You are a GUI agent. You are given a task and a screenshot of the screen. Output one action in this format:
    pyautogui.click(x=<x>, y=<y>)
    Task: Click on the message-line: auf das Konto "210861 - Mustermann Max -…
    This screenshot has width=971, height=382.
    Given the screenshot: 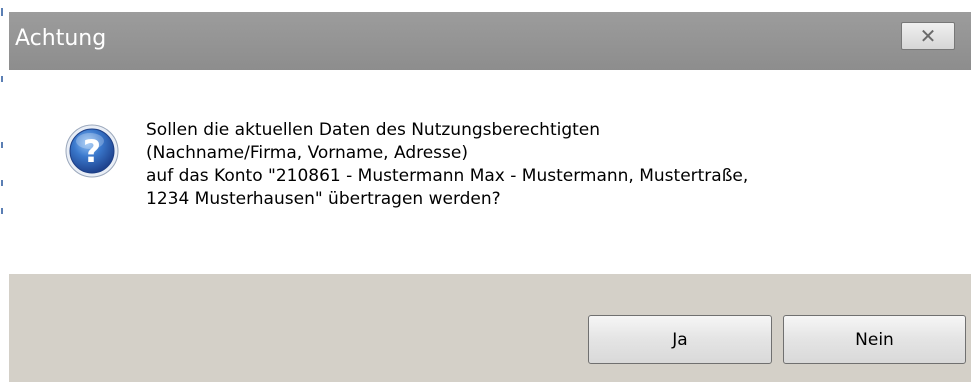 What is the action you would take?
    pyautogui.click(x=447, y=176)
    